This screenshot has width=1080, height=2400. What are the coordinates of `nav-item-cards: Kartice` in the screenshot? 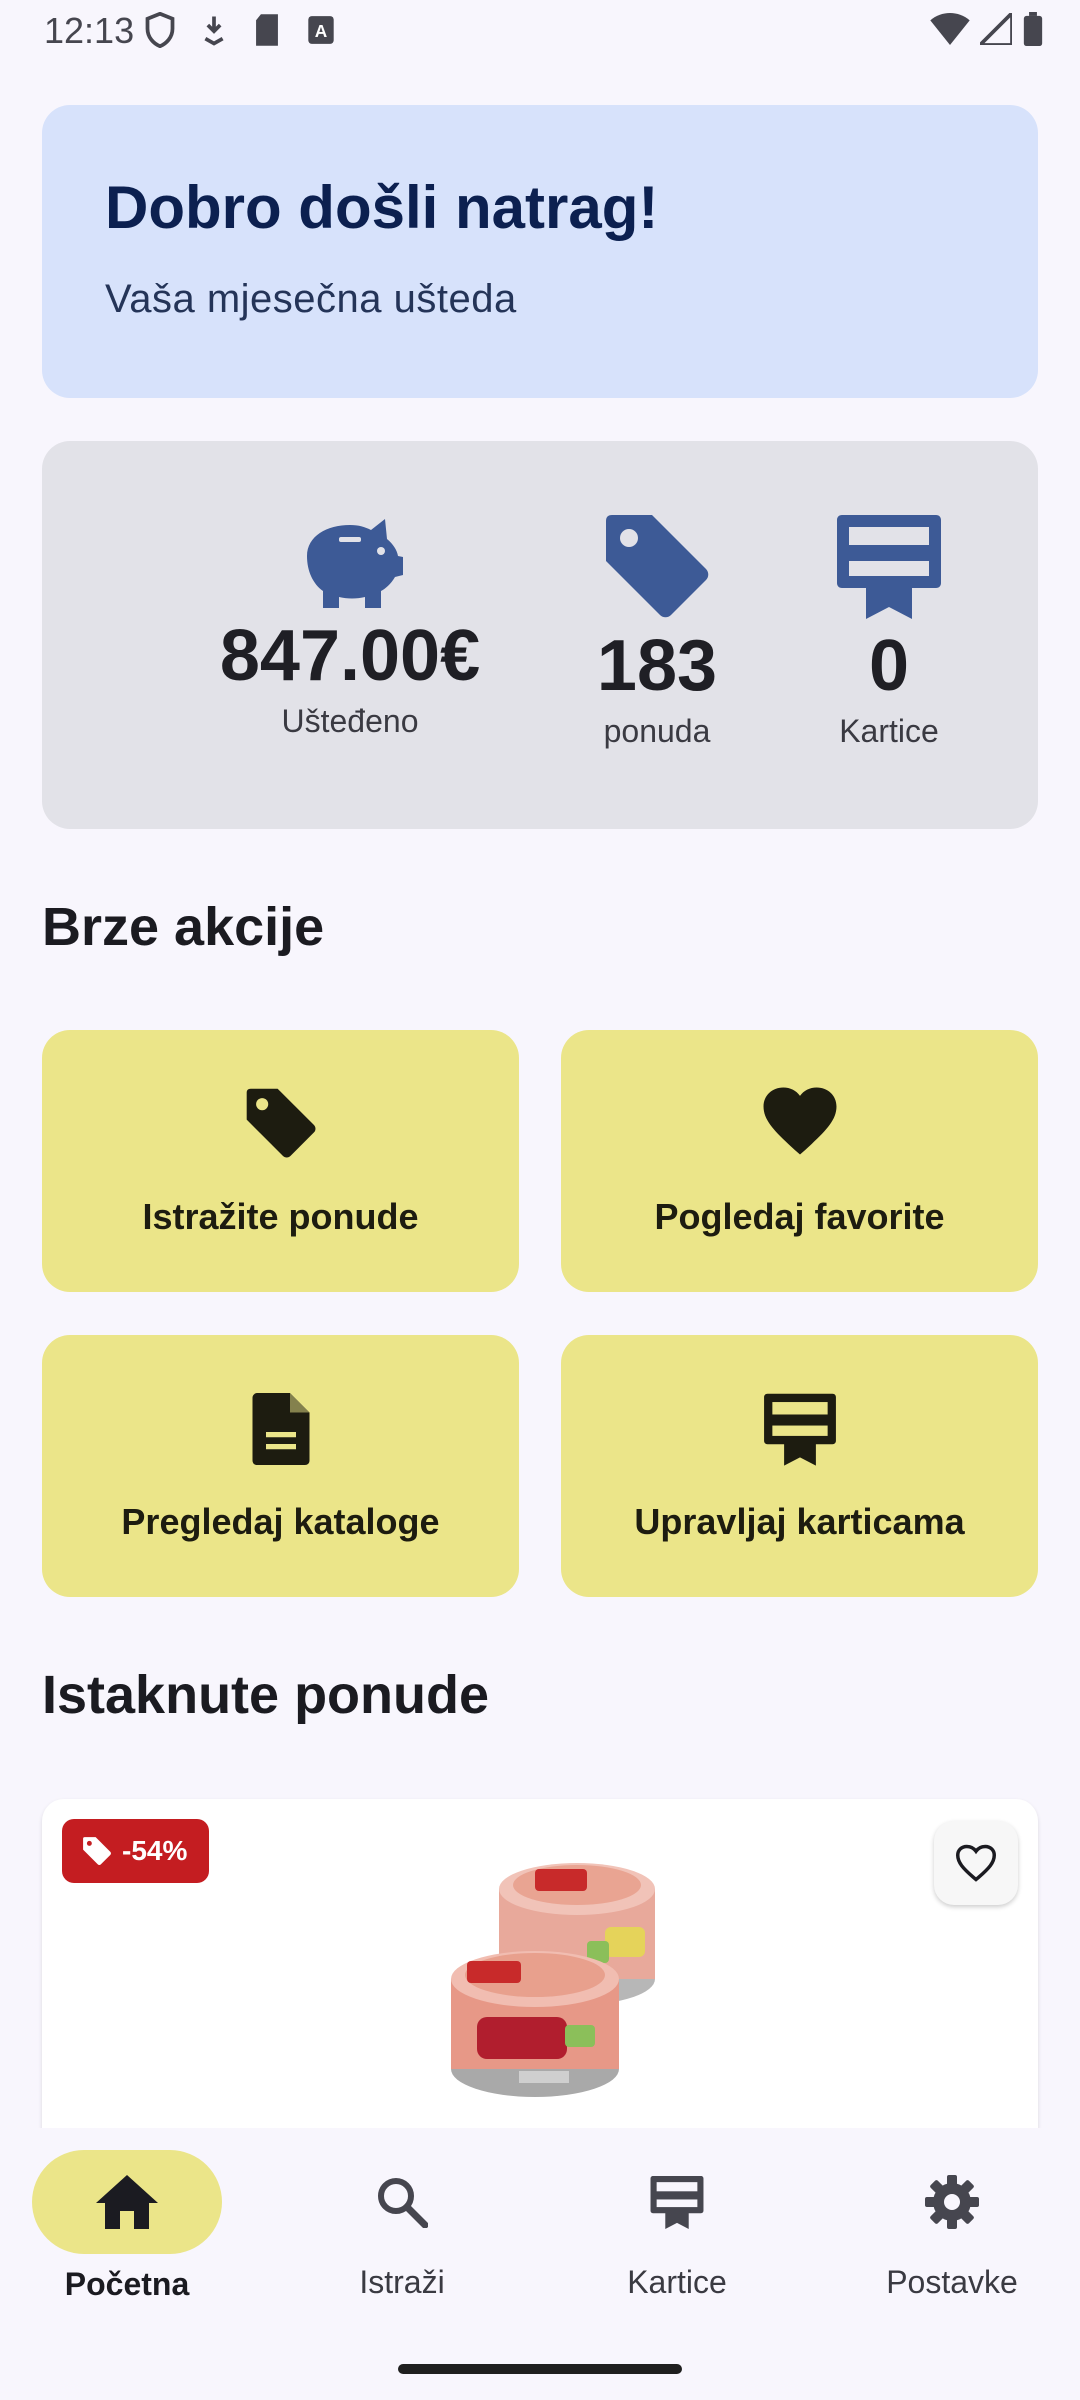 It's located at (677, 2225).